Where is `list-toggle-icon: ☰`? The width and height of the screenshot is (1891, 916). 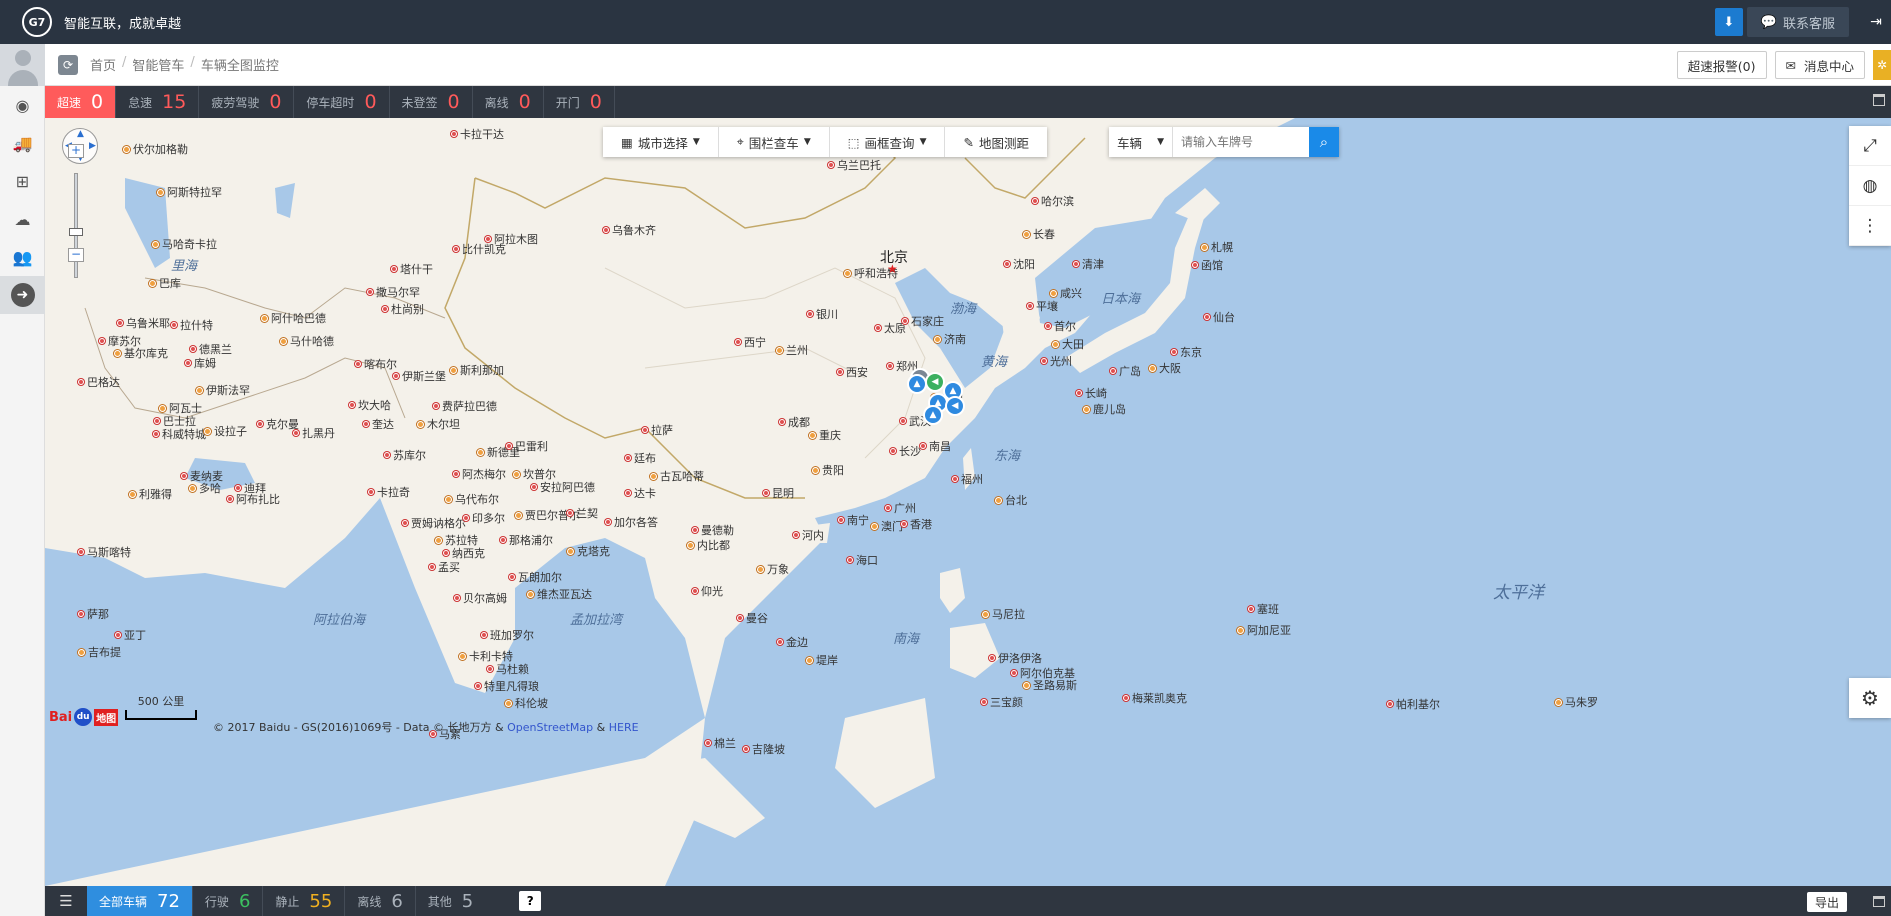 list-toggle-icon: ☰ is located at coordinates (66, 901).